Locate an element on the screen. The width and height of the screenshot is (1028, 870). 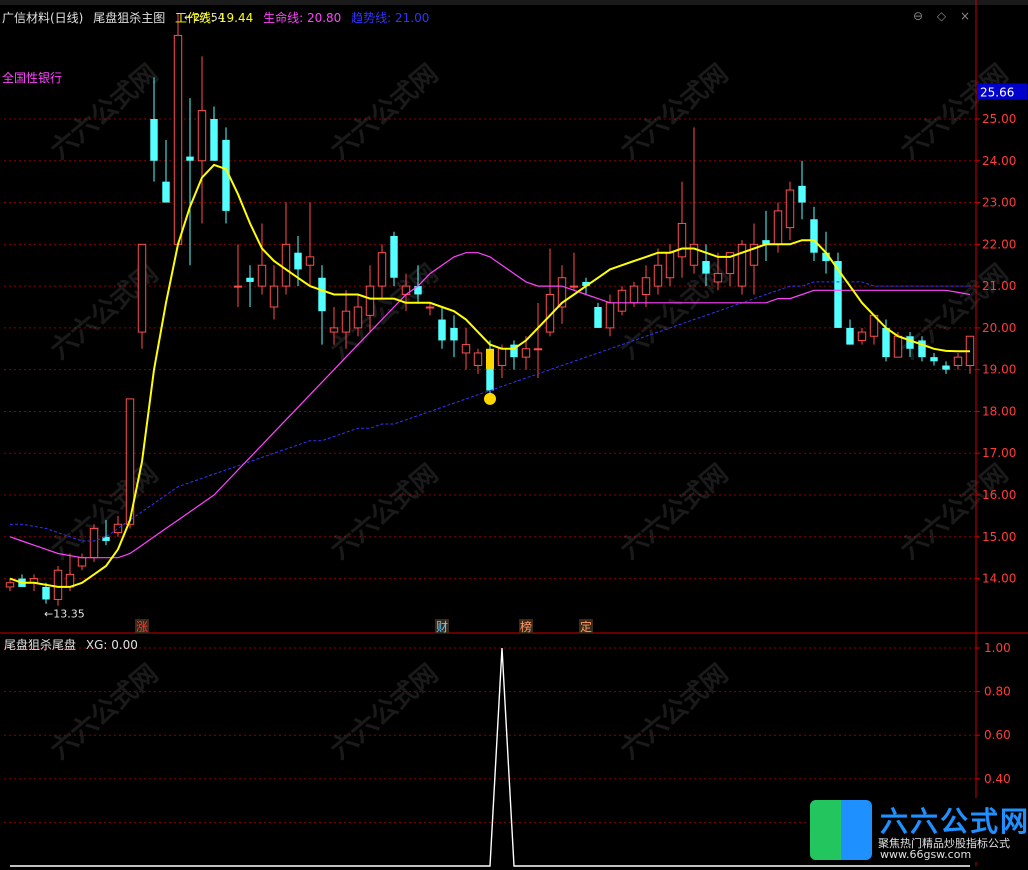
y-tick-label: 15.00 is located at coordinates (999, 537).